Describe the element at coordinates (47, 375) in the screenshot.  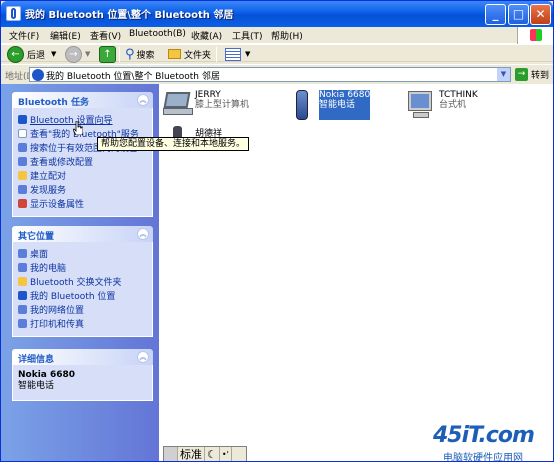
I see `detail-name: Nokia 6680` at that location.